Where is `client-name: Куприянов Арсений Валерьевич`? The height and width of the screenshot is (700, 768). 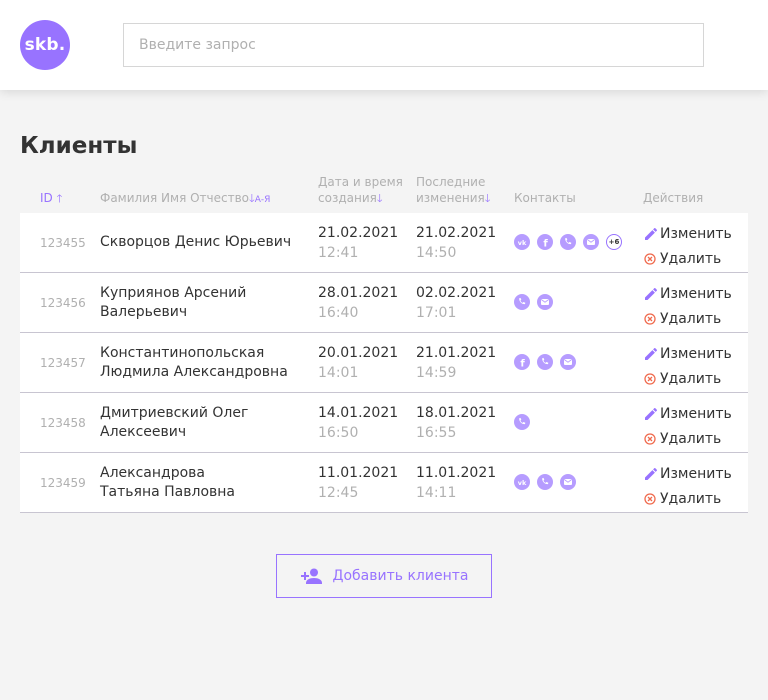 client-name: Куприянов Арсений Валерьевич is located at coordinates (173, 302).